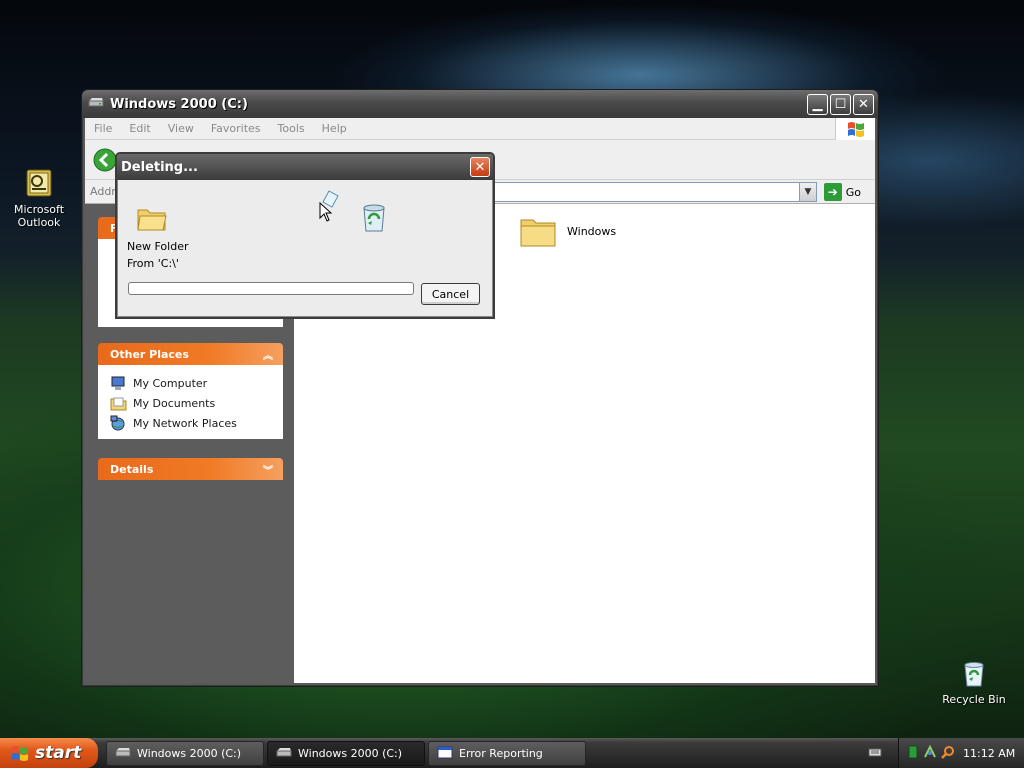 This screenshot has width=1024, height=768. Describe the element at coordinates (855, 129) in the screenshot. I see `windows-flag-icon` at that location.